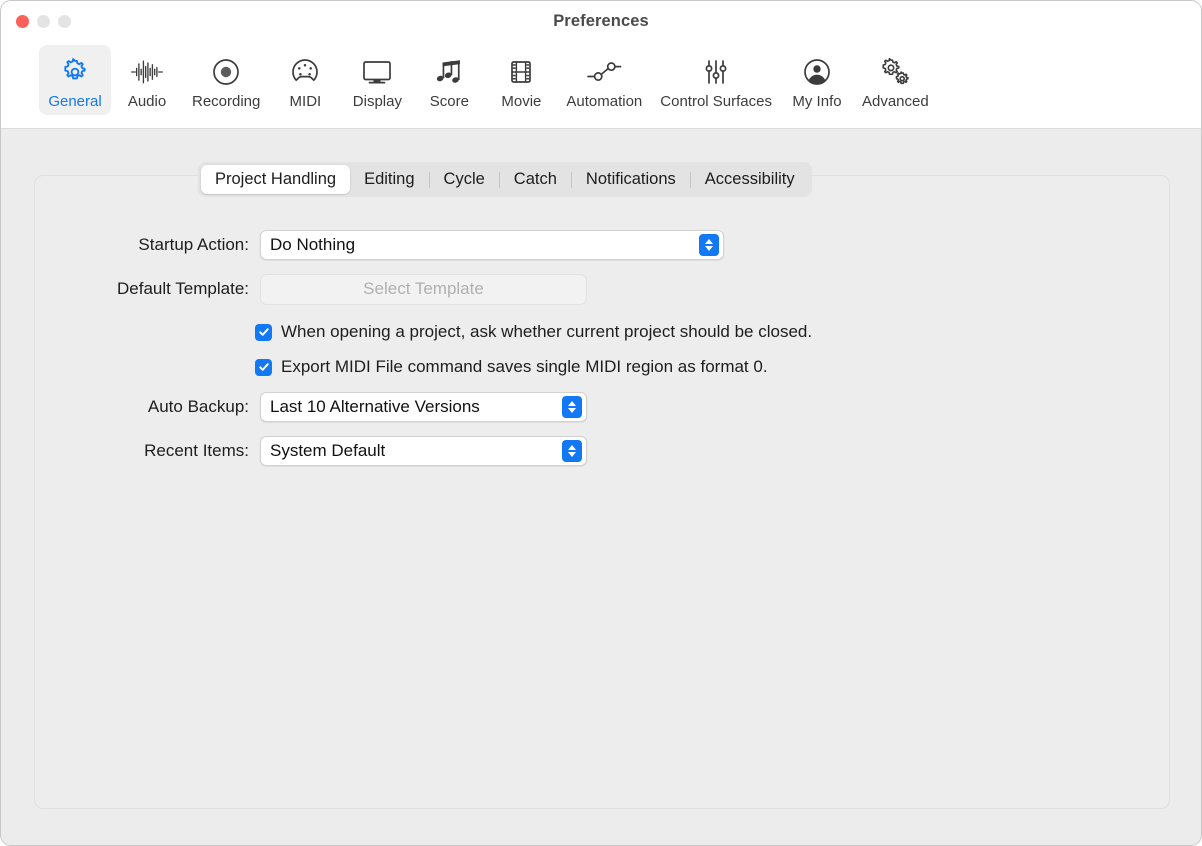 This screenshot has width=1202, height=846. I want to click on default-template-label: Default Template:, so click(183, 288).